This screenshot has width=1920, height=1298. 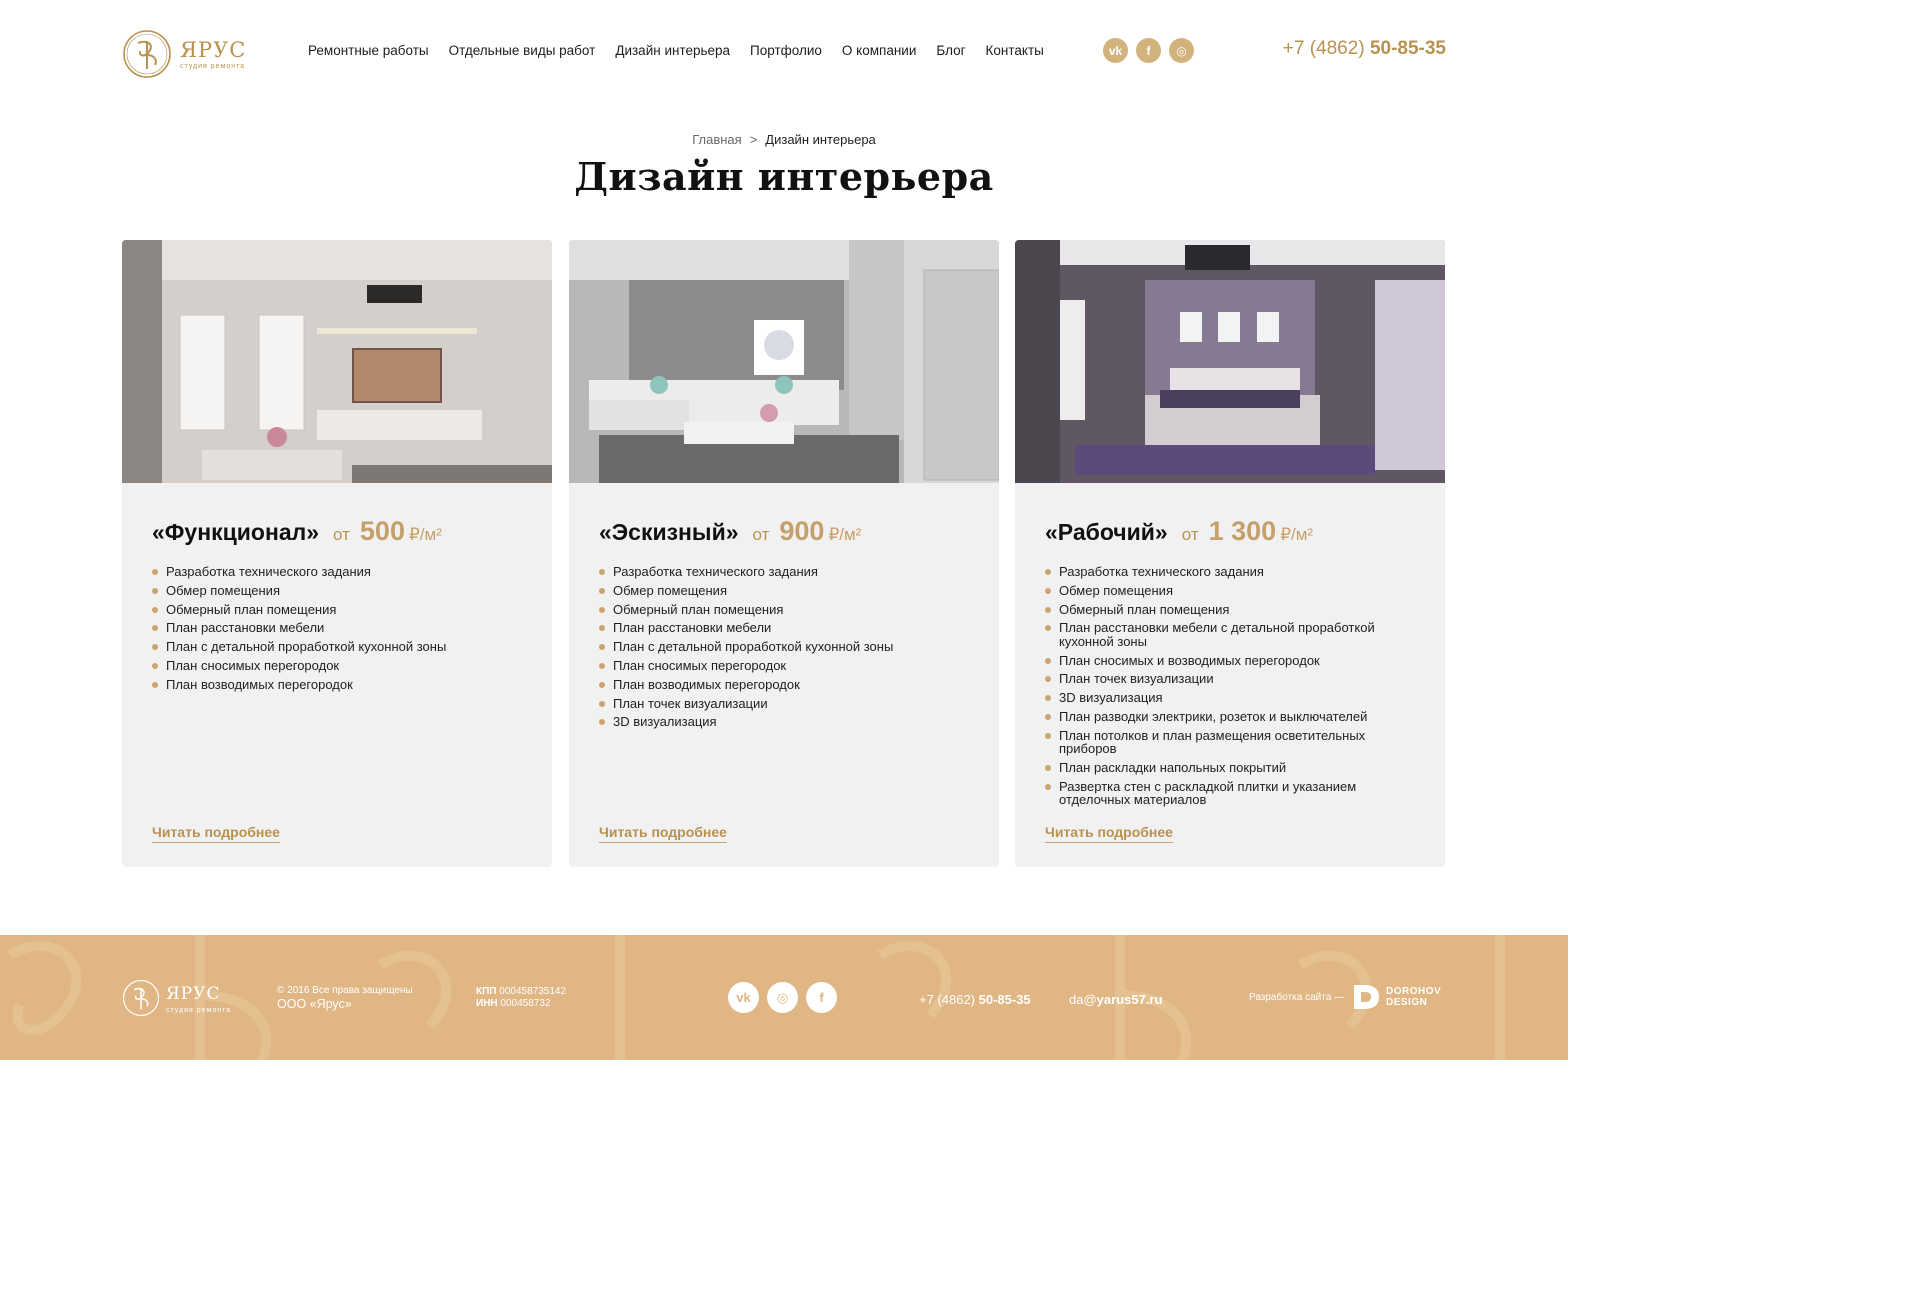 What do you see at coordinates (802, 531) in the screenshot?
I see `tariff-price: 900` at bounding box center [802, 531].